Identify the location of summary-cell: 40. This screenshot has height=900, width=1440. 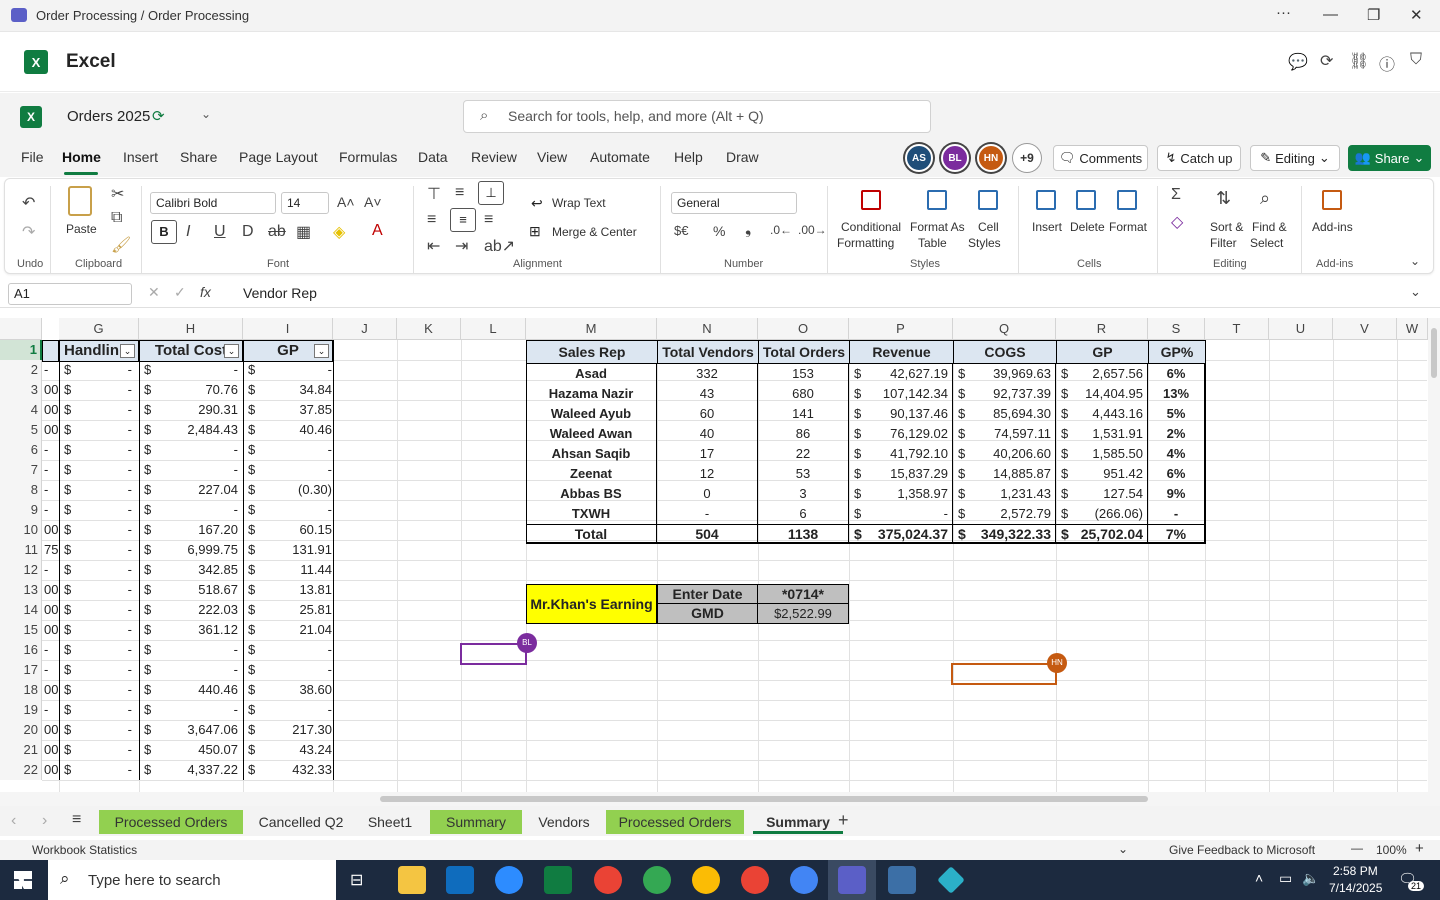
(707, 434).